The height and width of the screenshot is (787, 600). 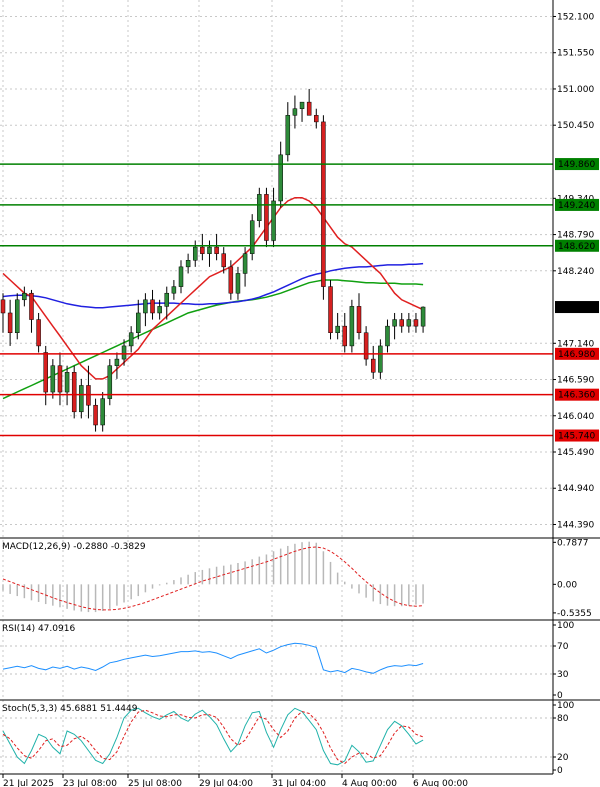 What do you see at coordinates (70, 709) in the screenshot?
I see `stoch-label: Stoch(5,3,3) 45.6881 51.4449` at bounding box center [70, 709].